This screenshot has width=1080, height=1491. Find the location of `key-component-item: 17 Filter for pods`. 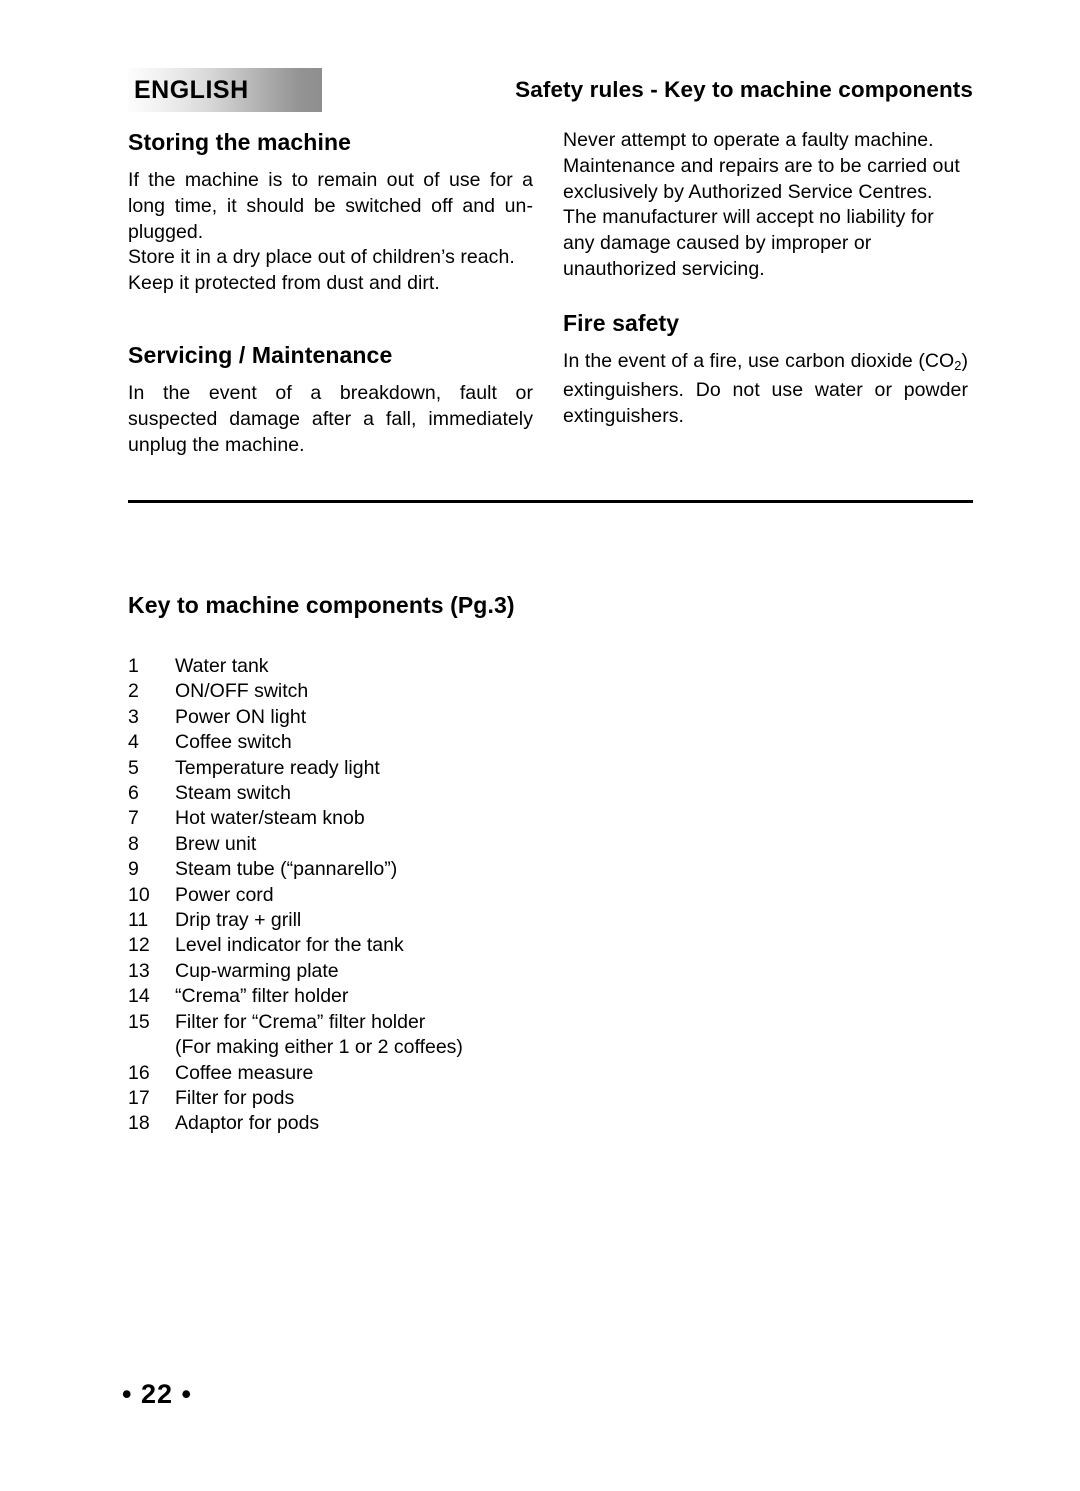

key-component-item: 17 Filter for pods is located at coordinates (550, 1098).